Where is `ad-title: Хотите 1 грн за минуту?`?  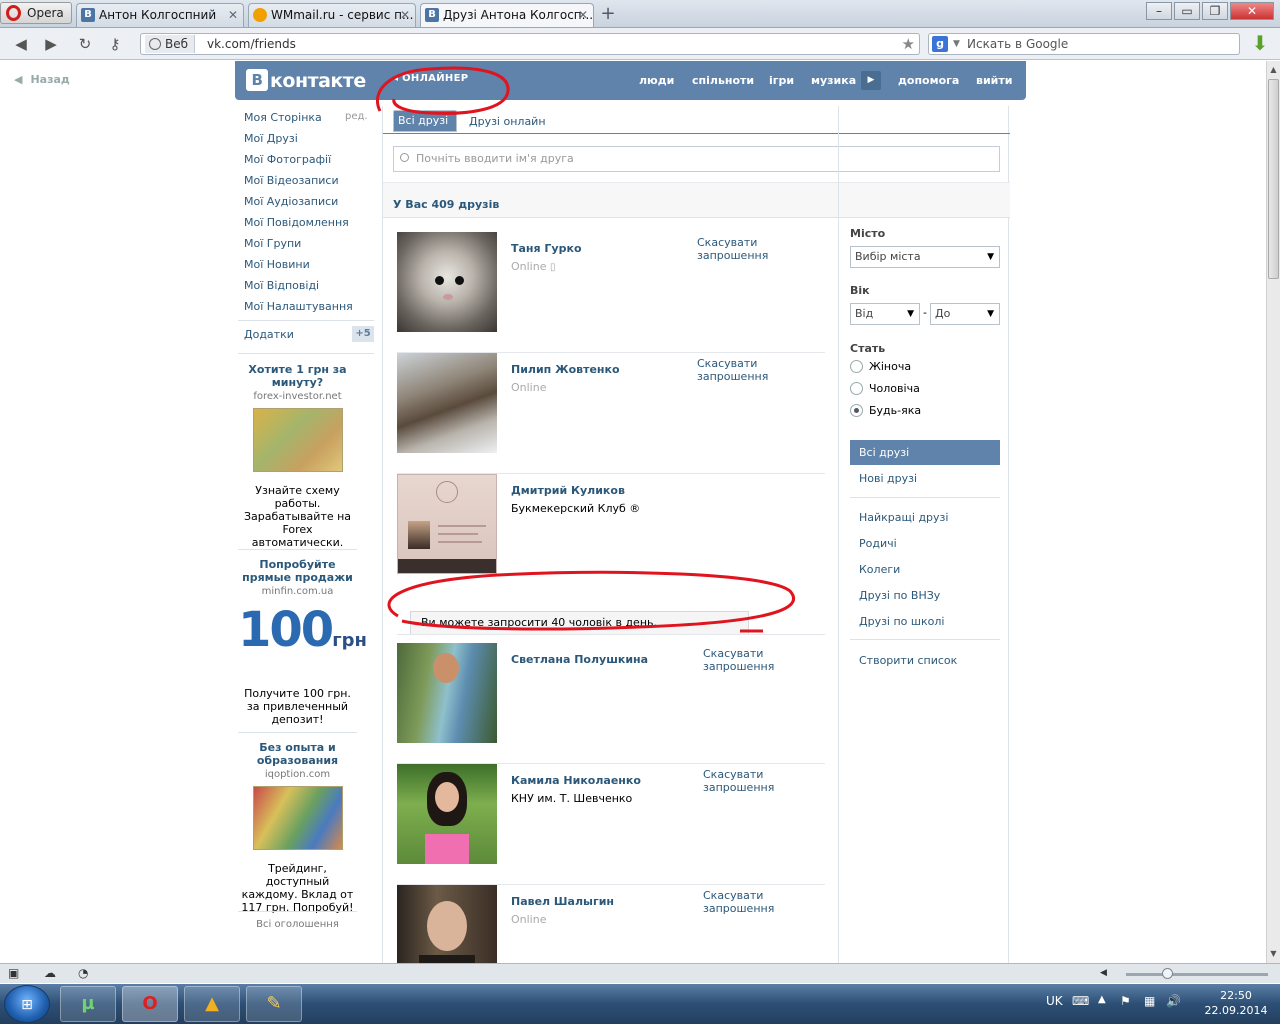
ad-title: Хотите 1 грн за минуту? is located at coordinates (297, 376).